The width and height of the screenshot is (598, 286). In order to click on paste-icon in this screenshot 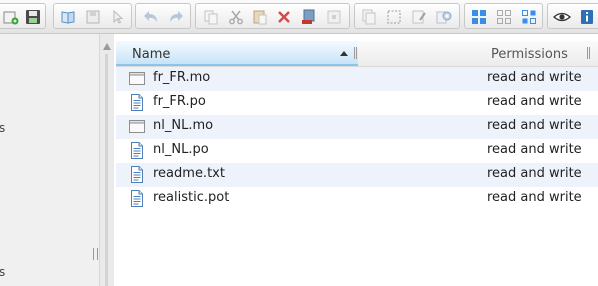, I will do `click(260, 17)`.